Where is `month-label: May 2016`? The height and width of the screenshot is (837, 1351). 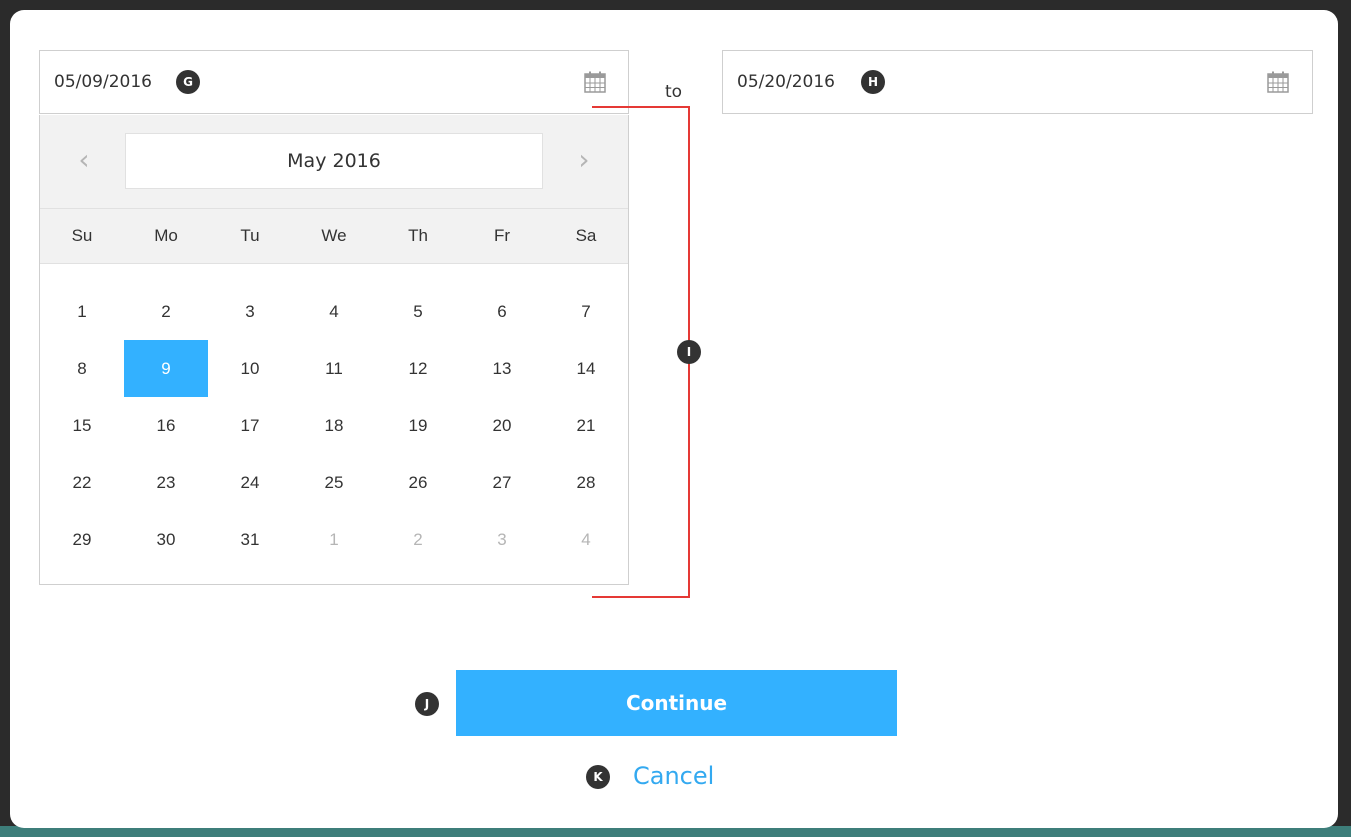 month-label: May 2016 is located at coordinates (334, 161).